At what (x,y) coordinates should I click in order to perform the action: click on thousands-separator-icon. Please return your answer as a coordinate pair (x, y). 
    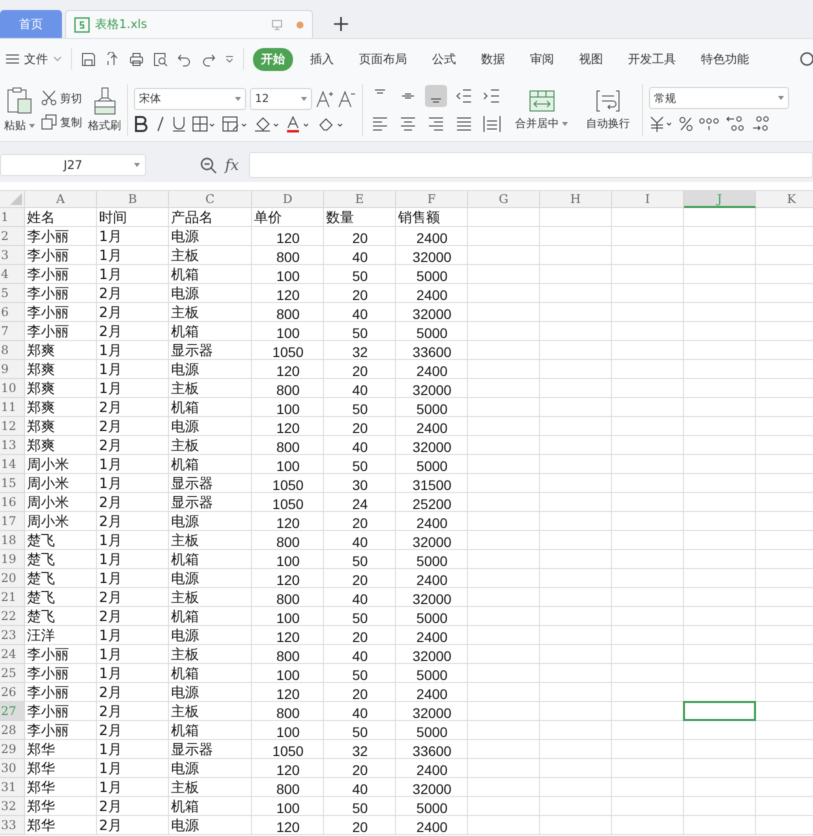
    Looking at the image, I should click on (709, 124).